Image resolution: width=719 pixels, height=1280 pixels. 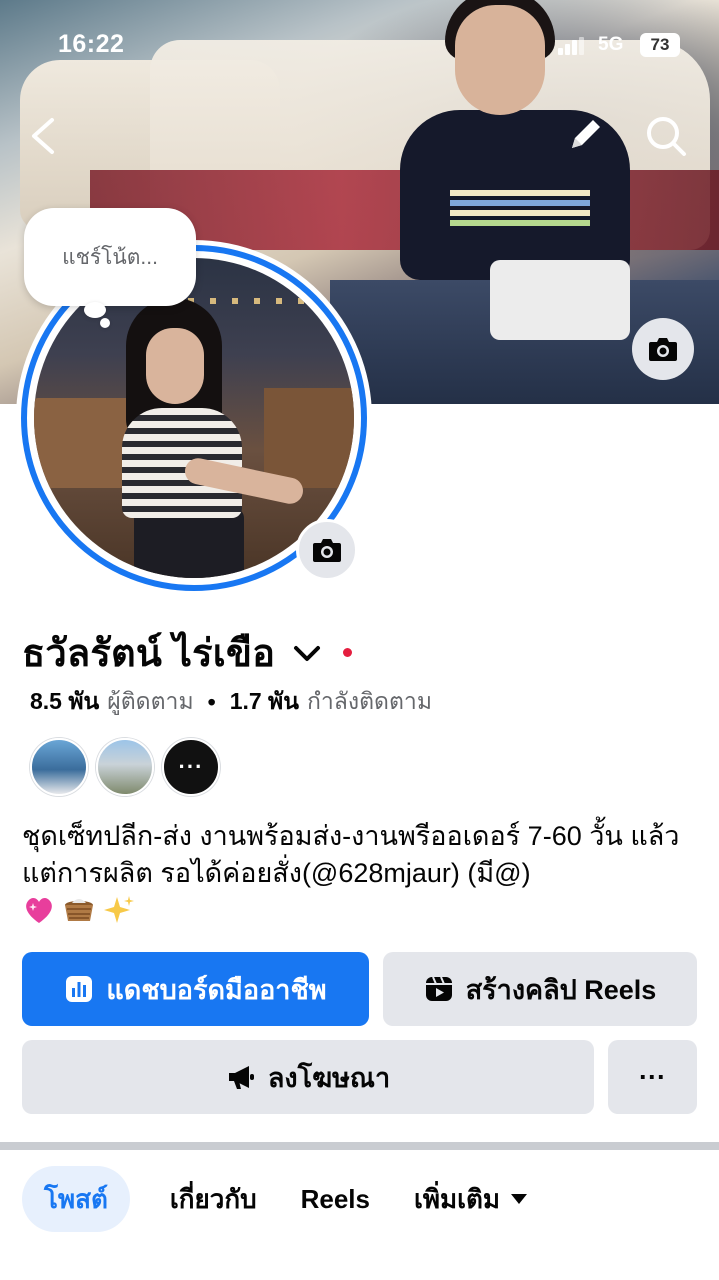 I want to click on professional-dashboard-label: แดชบอร์ดมืออาชีพ, so click(x=216, y=989).